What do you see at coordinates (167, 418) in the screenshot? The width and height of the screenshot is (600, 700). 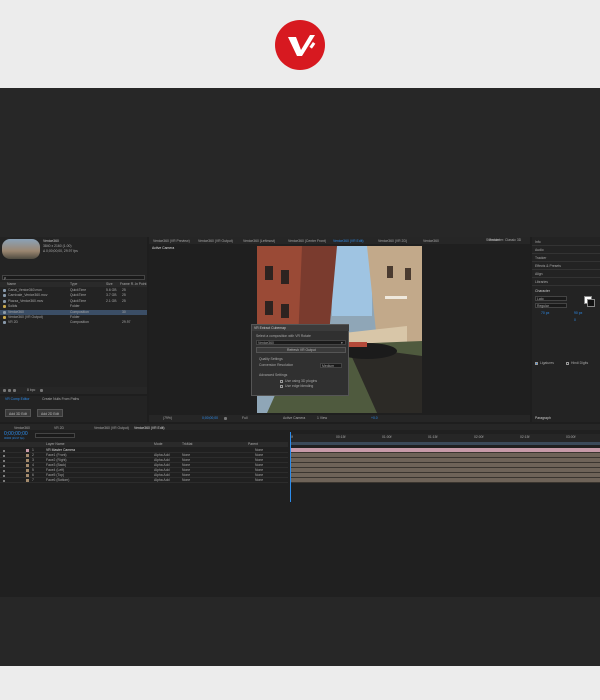 I see `zoom-level: (79%)` at bounding box center [167, 418].